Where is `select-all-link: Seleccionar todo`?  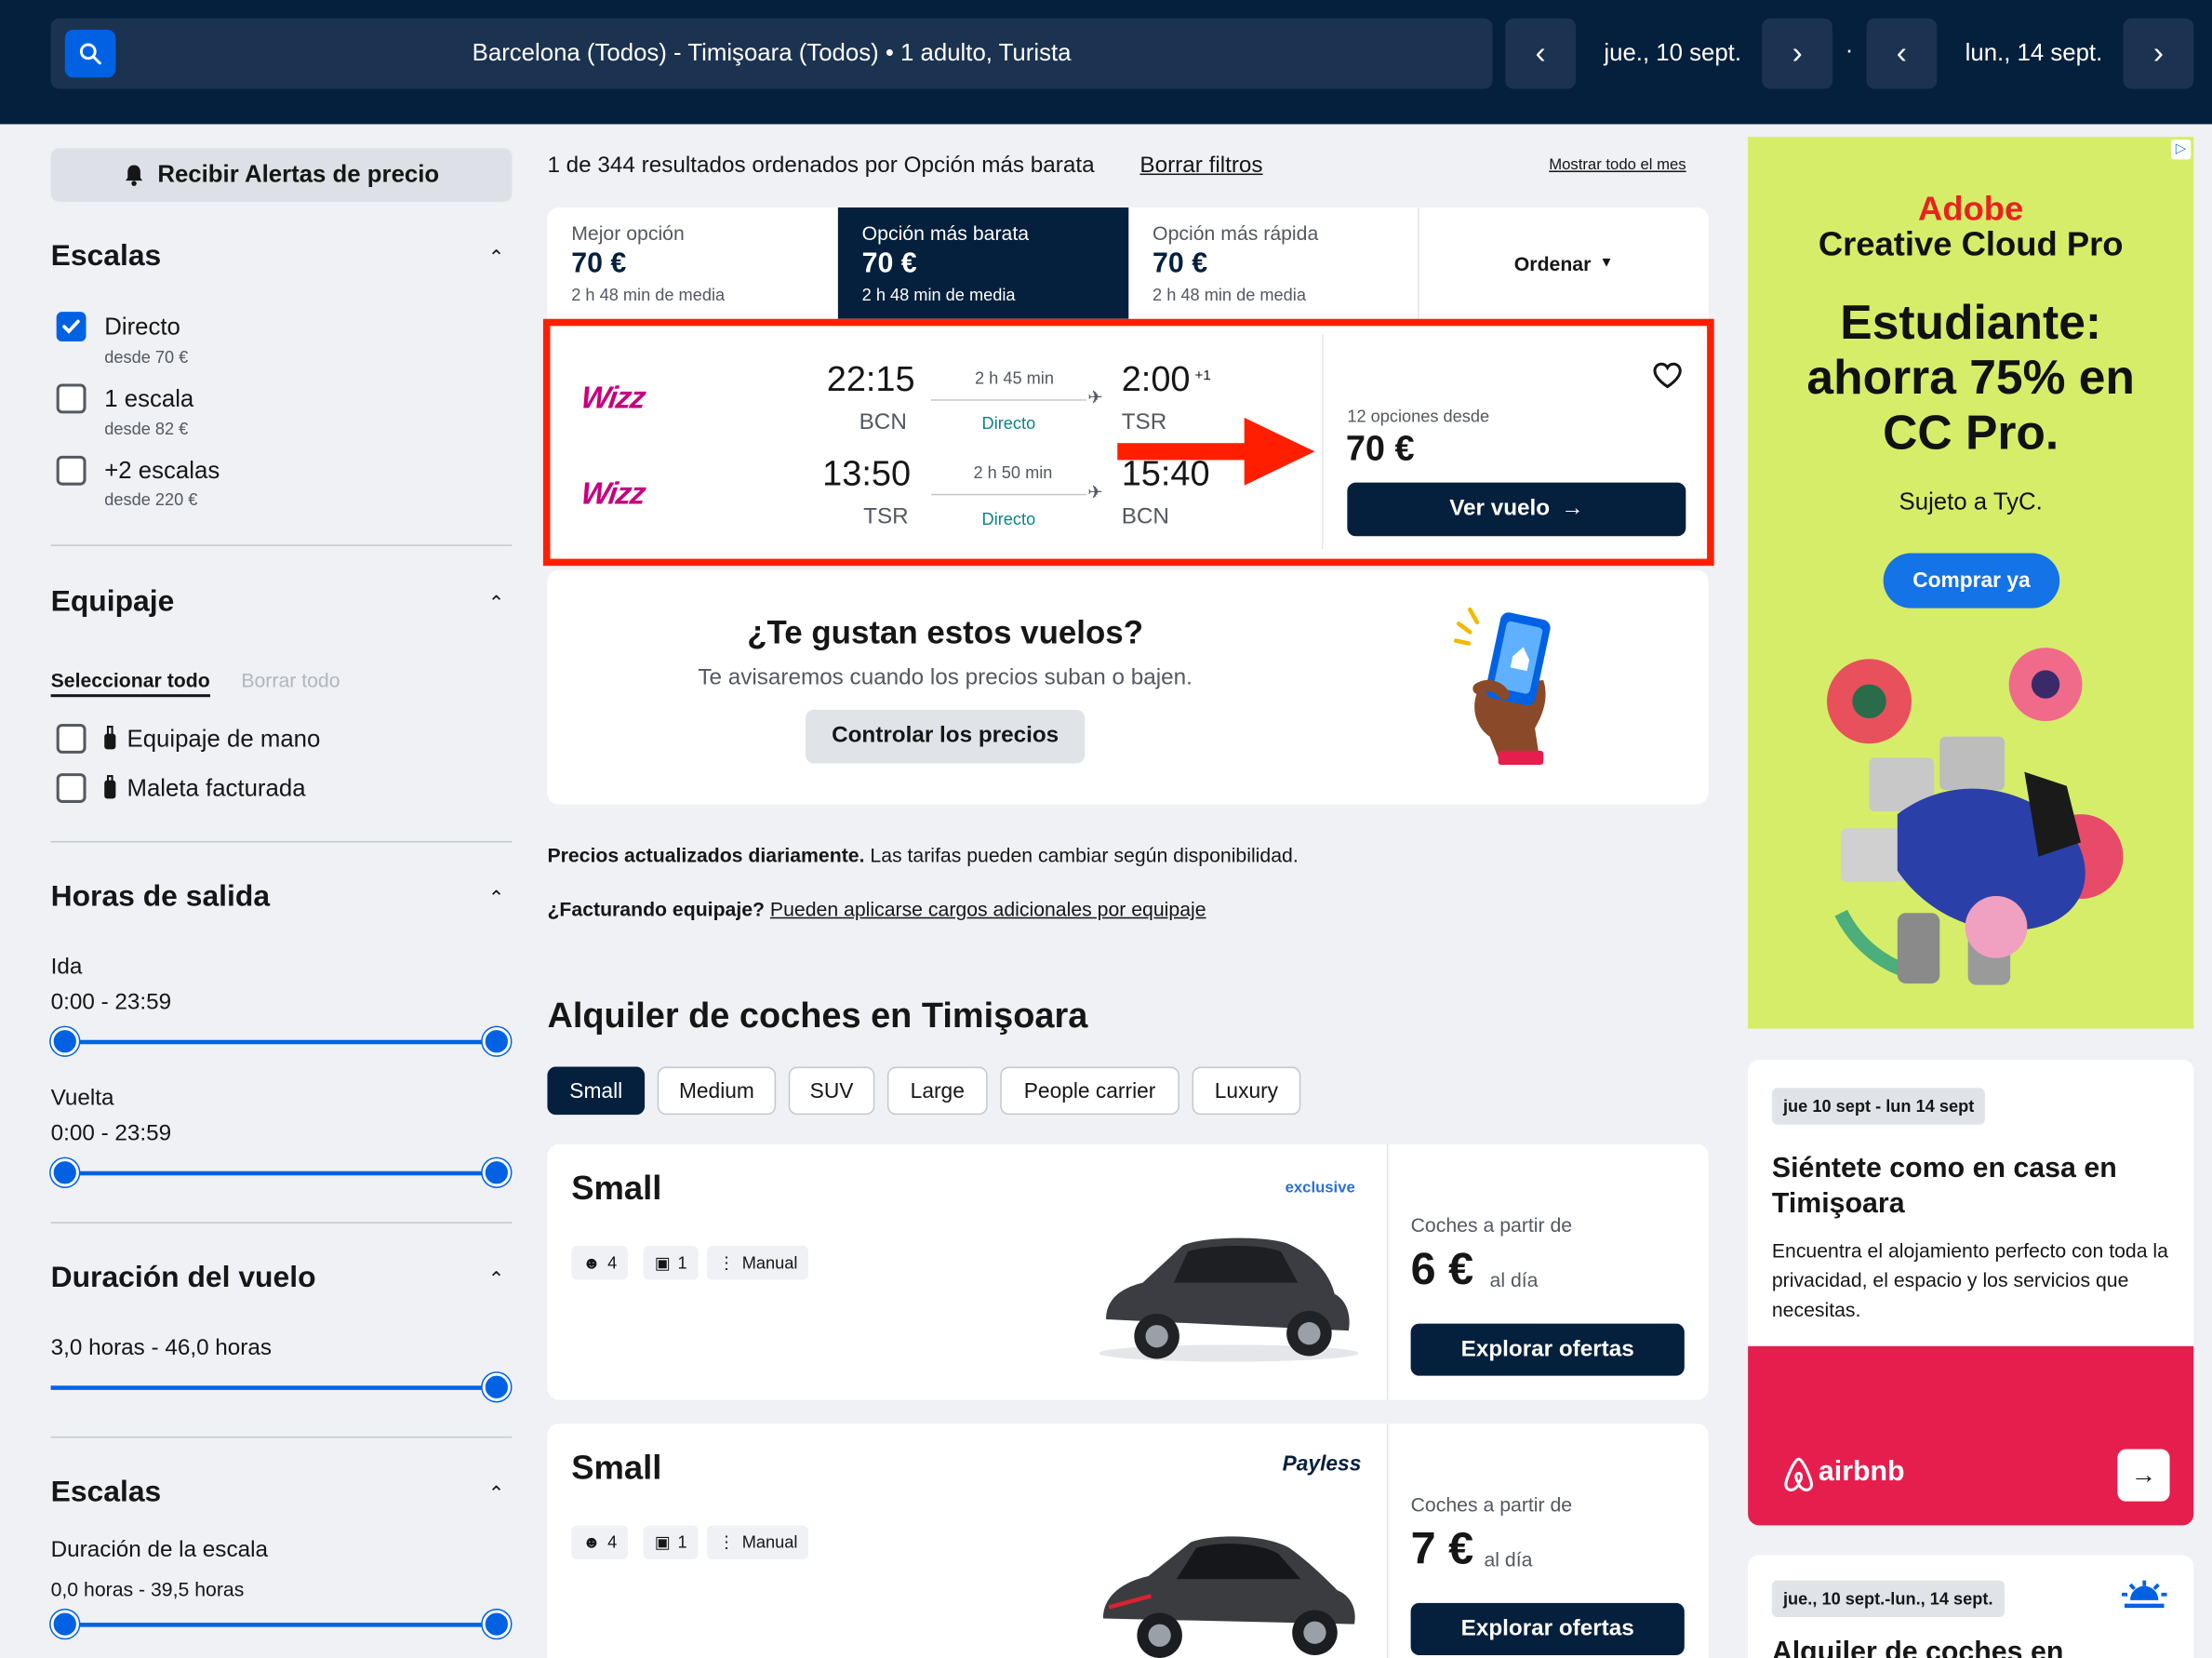
select-all-link: Seleccionar todo is located at coordinates (130, 683).